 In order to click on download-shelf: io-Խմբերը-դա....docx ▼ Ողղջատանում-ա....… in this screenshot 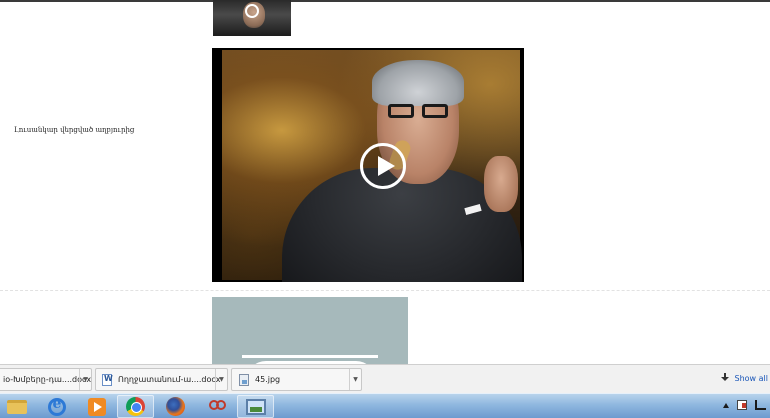, I will do `click(385, 378)`.